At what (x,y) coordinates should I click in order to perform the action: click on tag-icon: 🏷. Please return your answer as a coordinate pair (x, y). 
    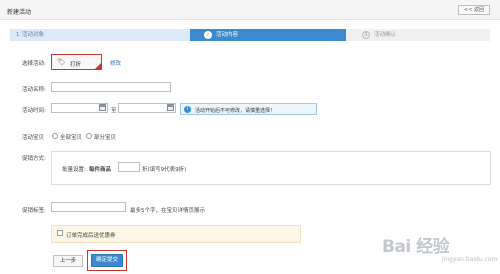
    Looking at the image, I should click on (61, 62).